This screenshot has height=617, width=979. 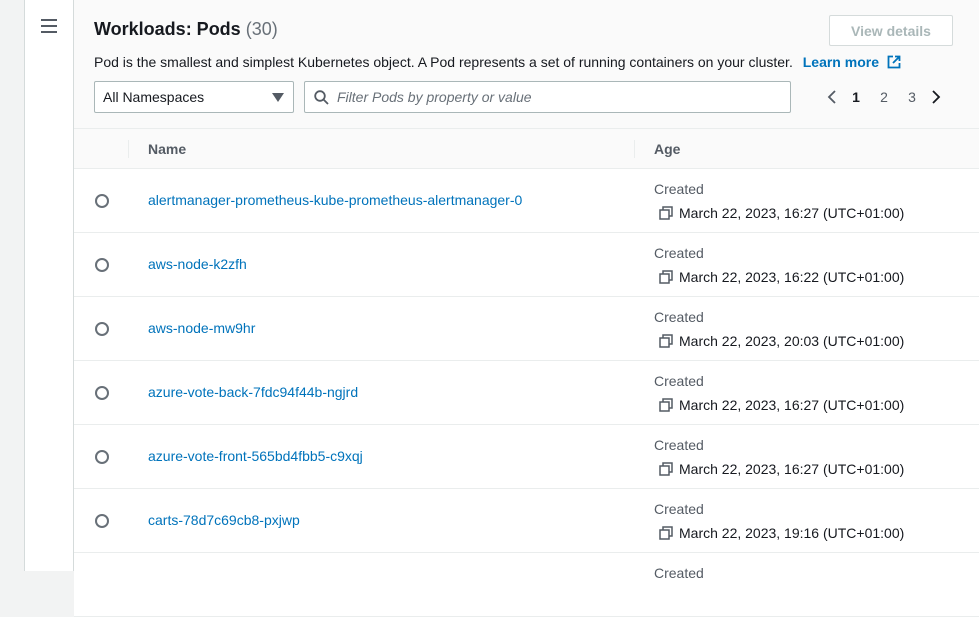 I want to click on pod-name-link: aws-node-k2zfh, so click(x=197, y=264).